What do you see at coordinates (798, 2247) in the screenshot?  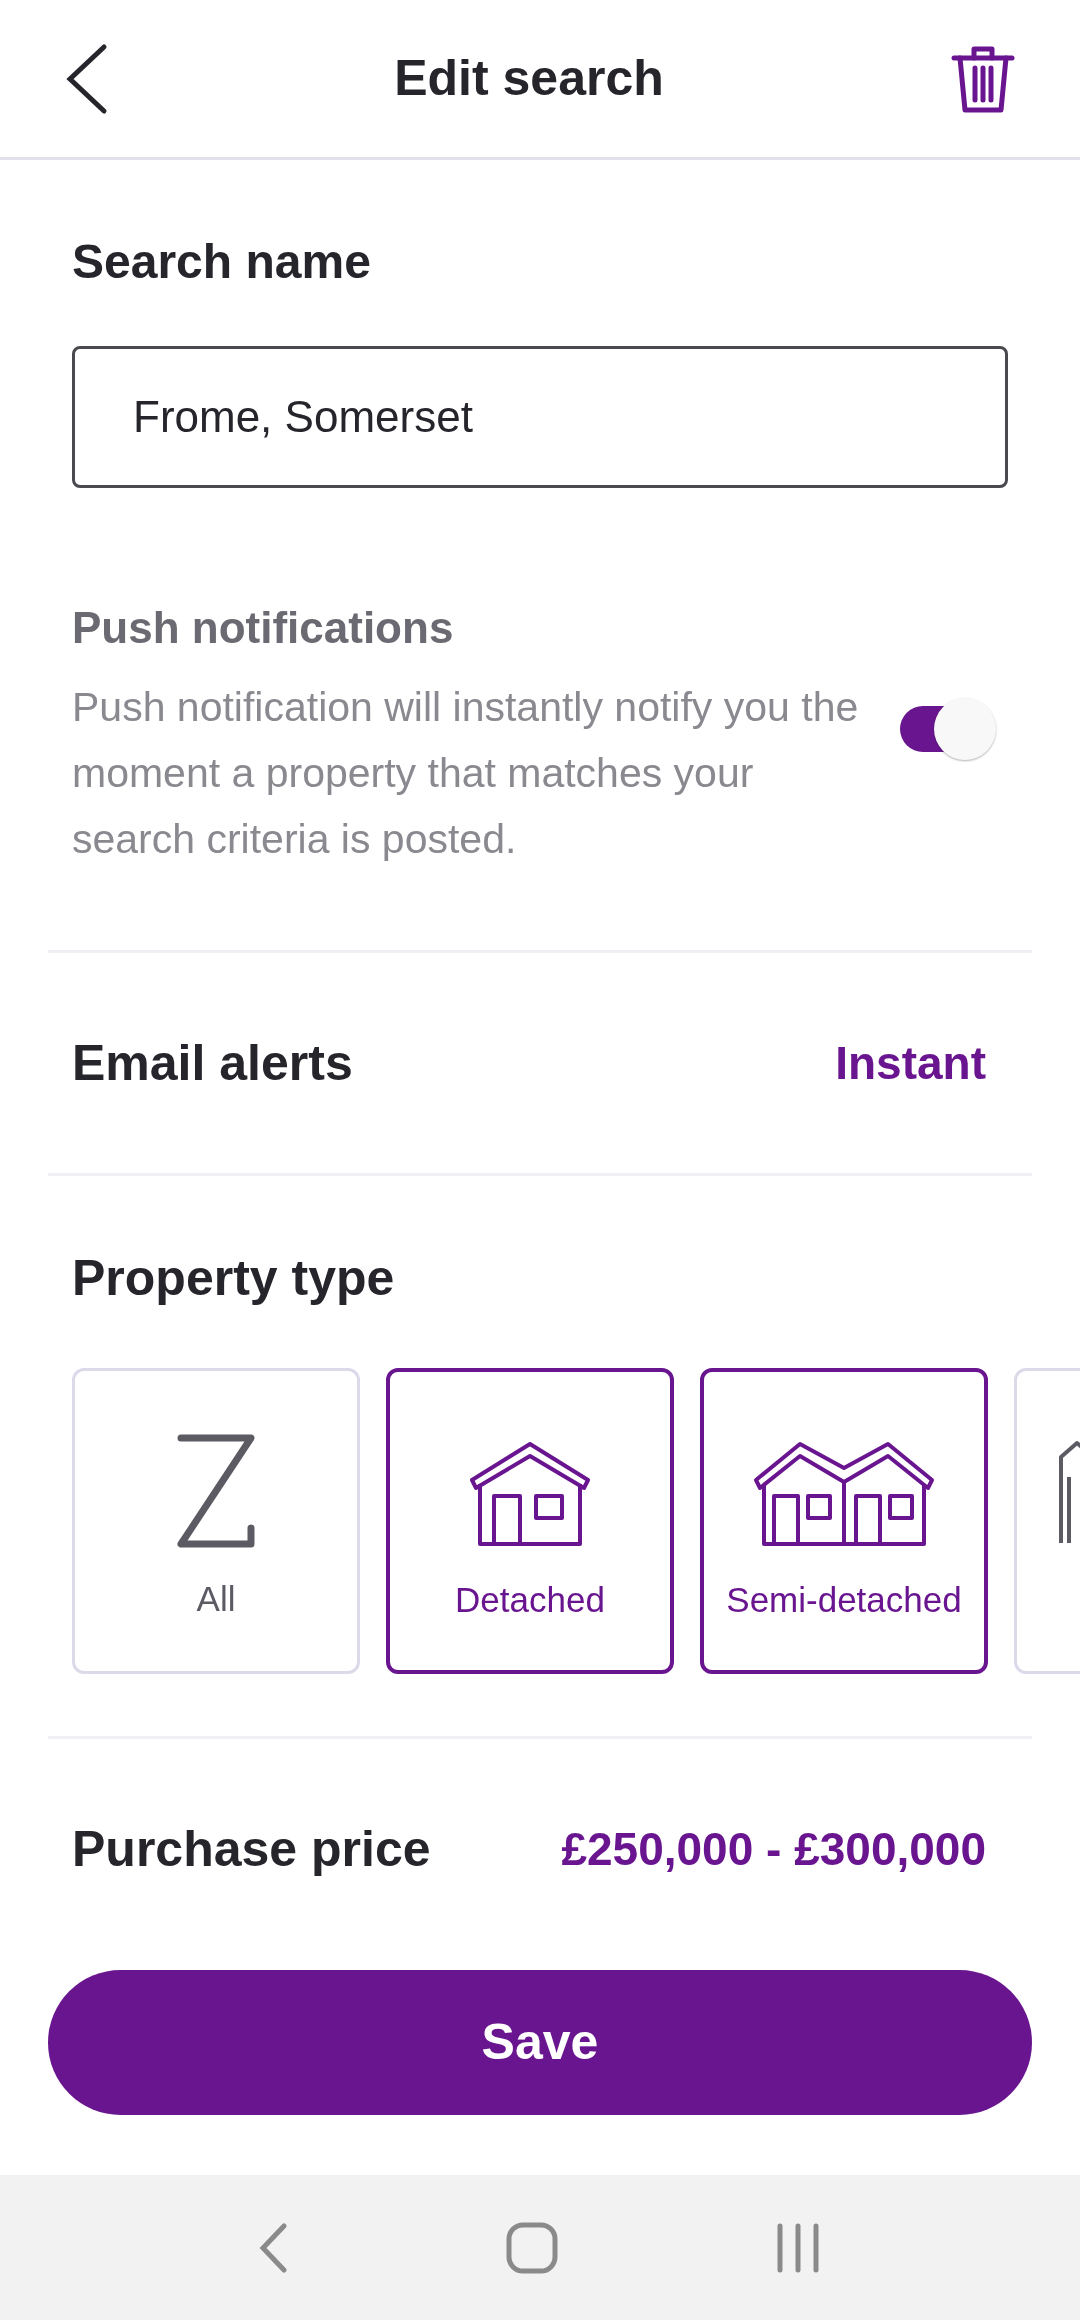 I see `recent-apps-icon` at bounding box center [798, 2247].